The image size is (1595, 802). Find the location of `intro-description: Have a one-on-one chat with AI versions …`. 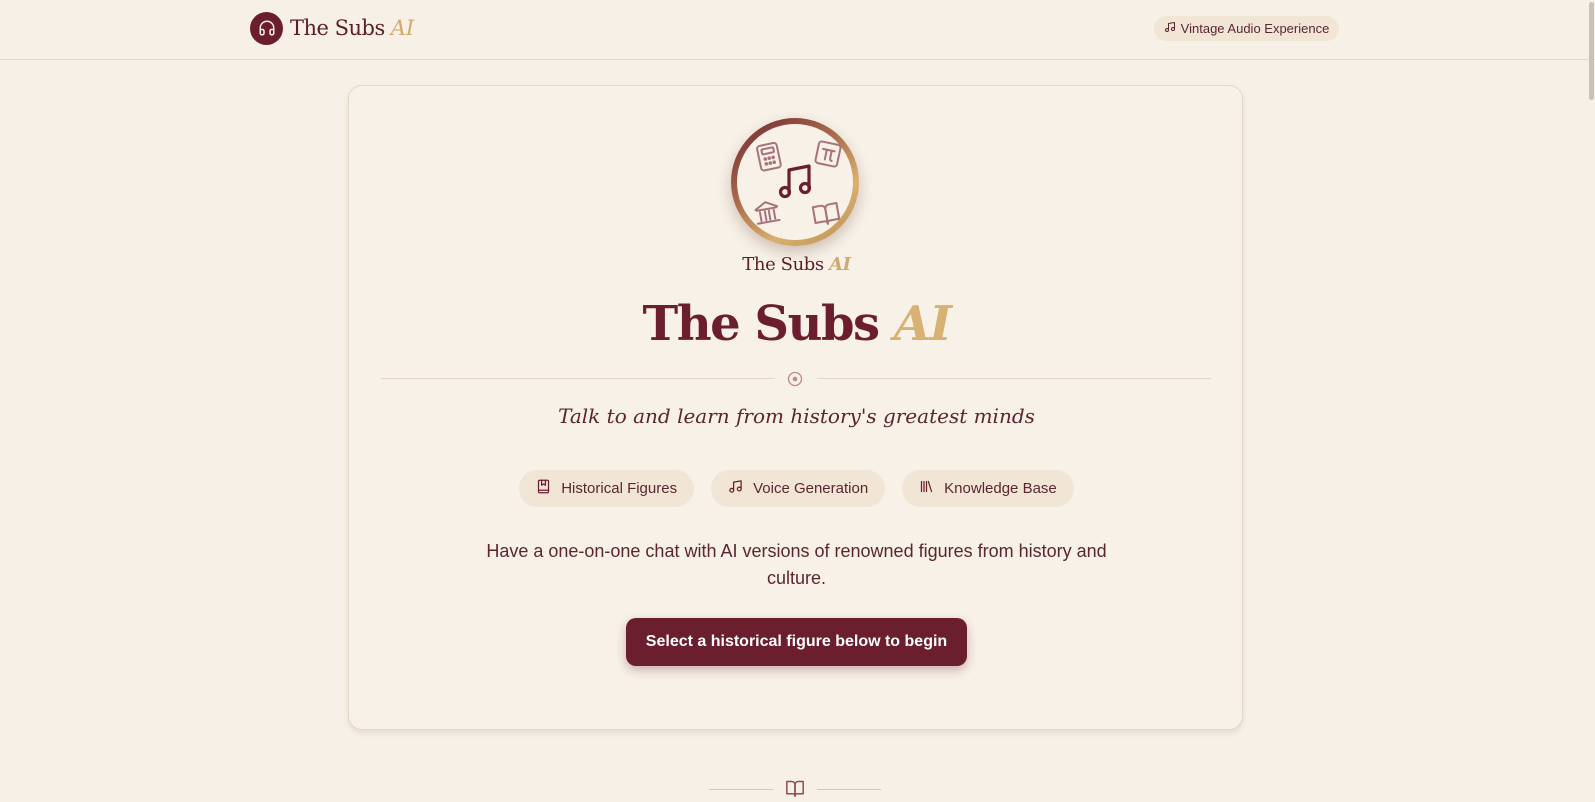

intro-description: Have a one-on-one chat with AI versions … is located at coordinates (796, 564).